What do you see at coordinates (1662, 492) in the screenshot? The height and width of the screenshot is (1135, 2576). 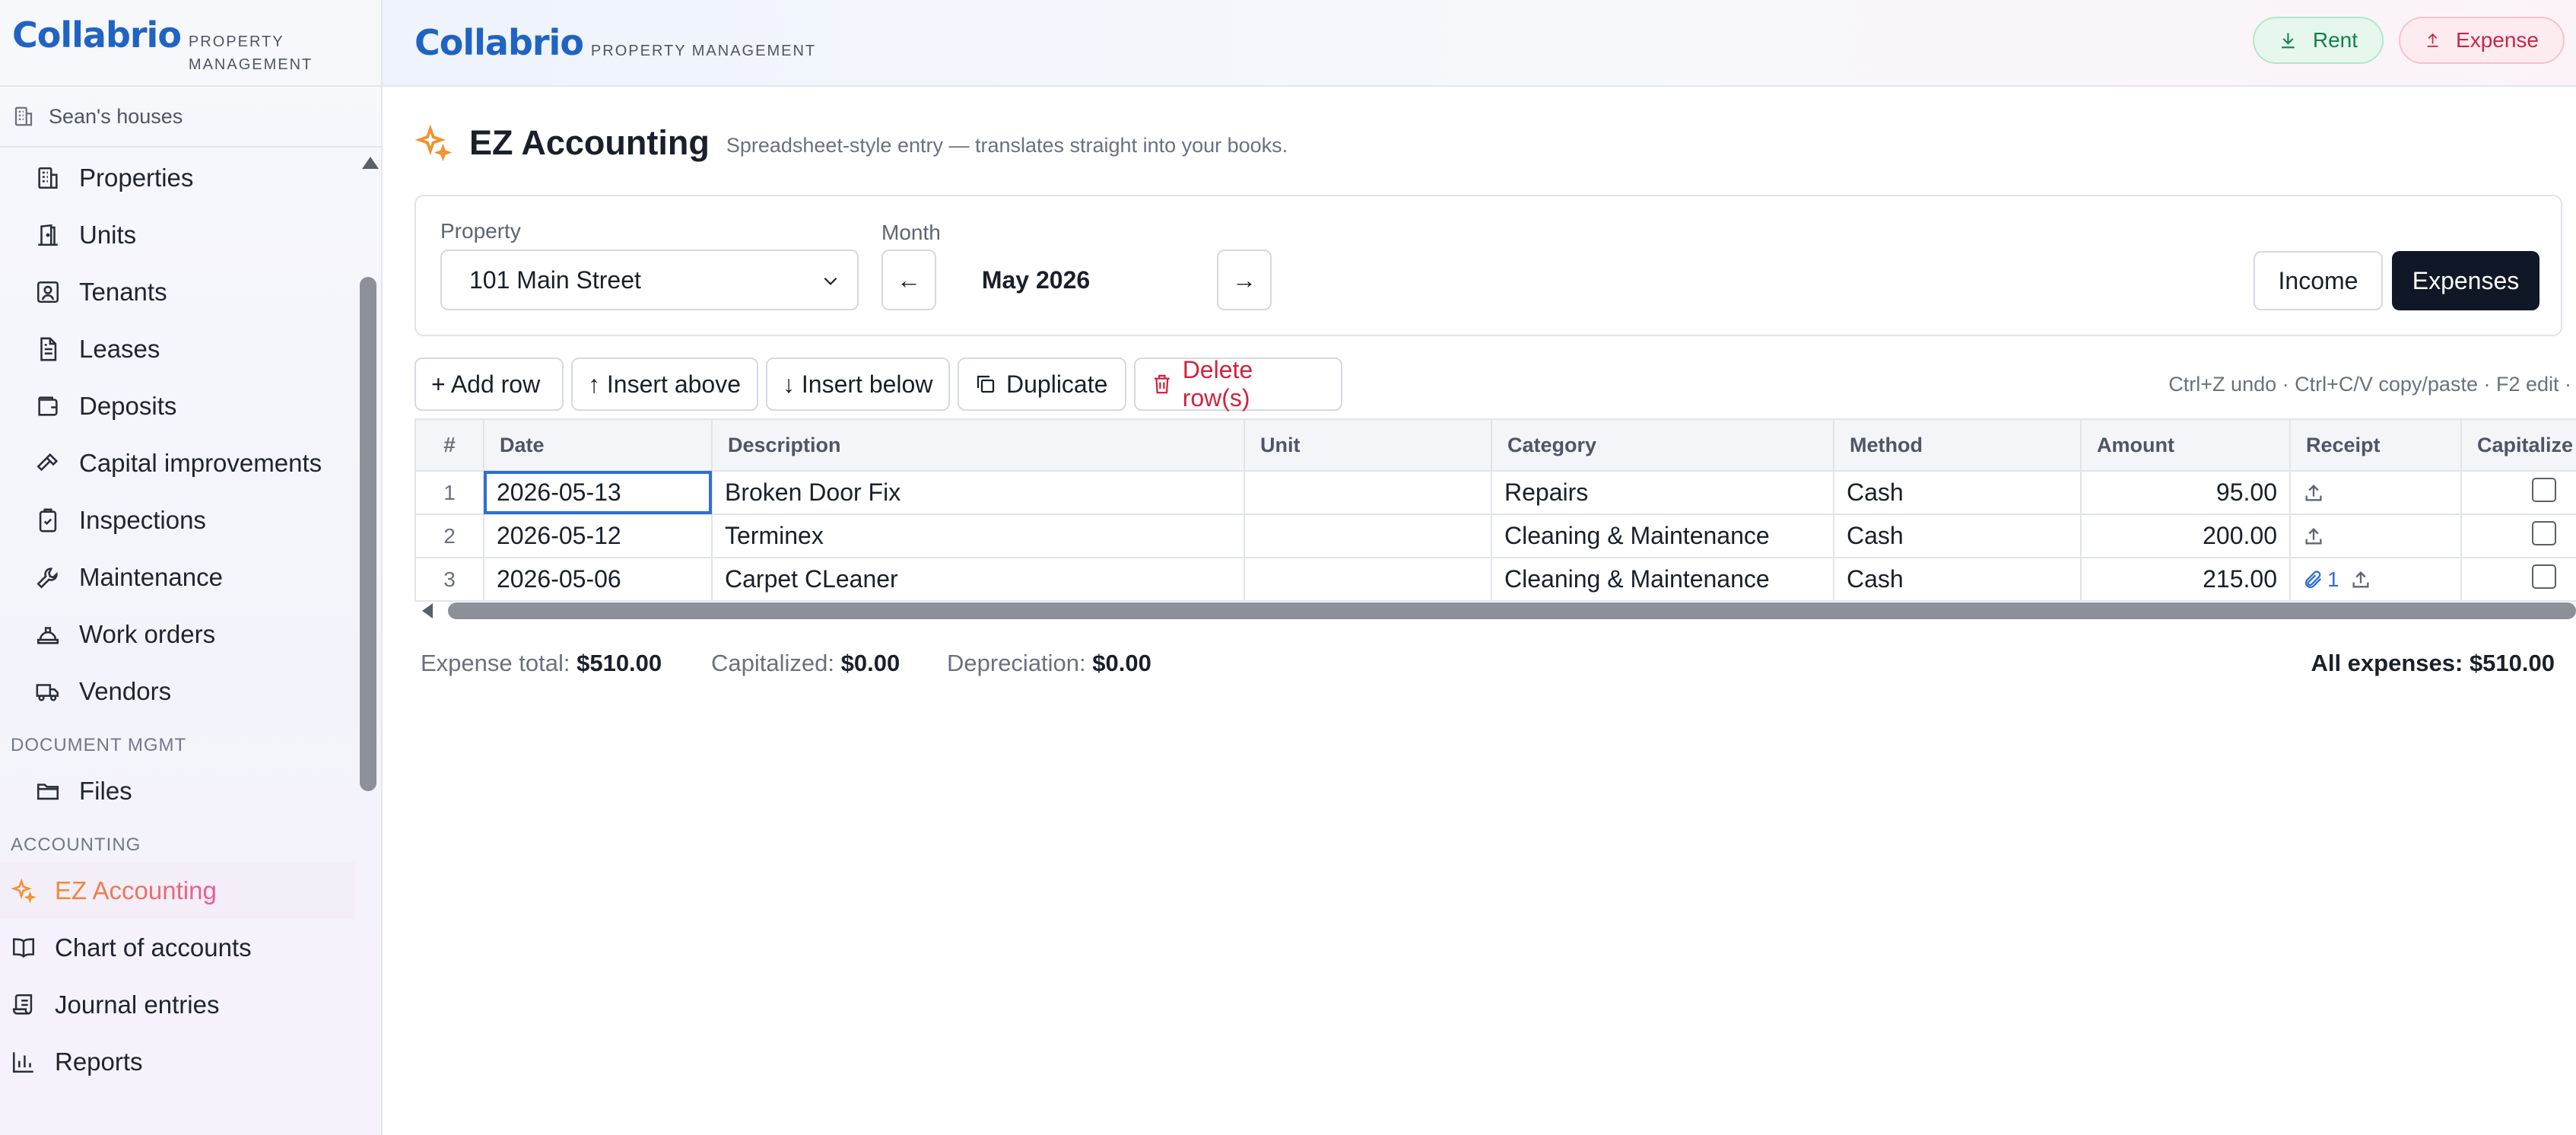 I see `category-cell: Repairs` at bounding box center [1662, 492].